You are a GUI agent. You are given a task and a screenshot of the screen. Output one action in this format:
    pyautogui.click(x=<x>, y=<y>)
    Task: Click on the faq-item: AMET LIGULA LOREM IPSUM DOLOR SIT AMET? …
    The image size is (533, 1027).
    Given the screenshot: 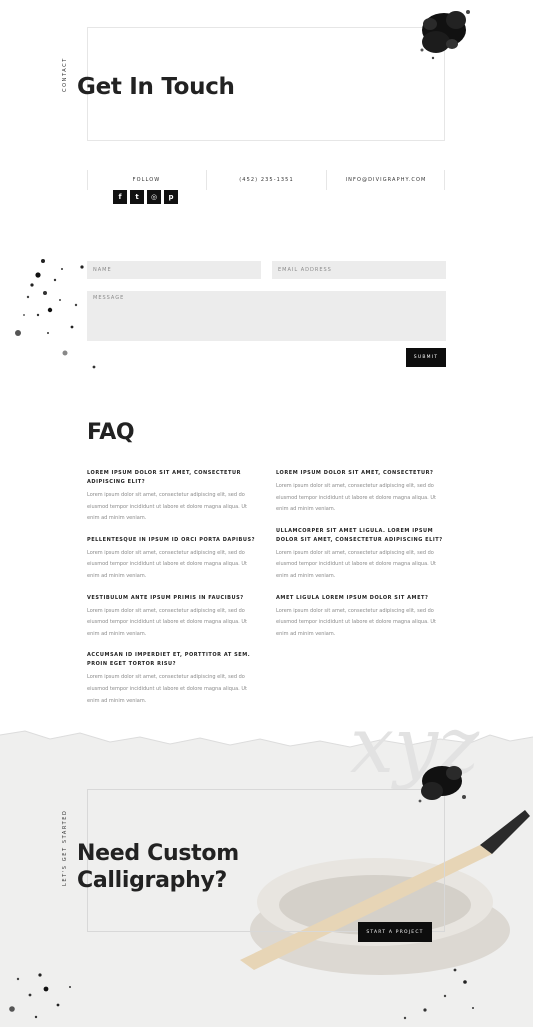 What is the action you would take?
    pyautogui.click(x=362, y=617)
    